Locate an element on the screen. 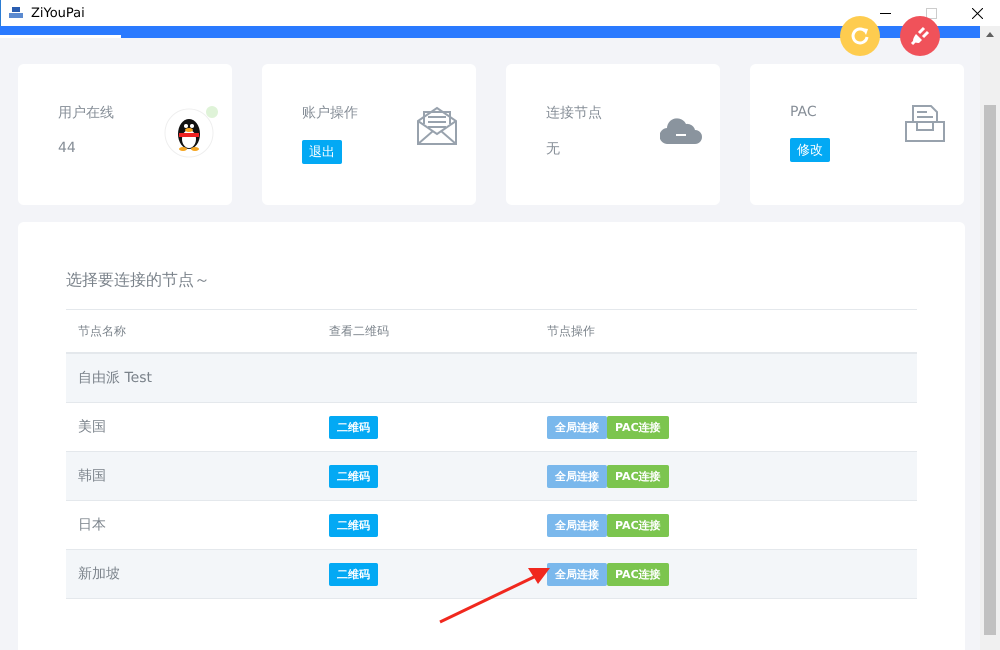 The width and height of the screenshot is (1000, 650). node-name: 日本 is located at coordinates (92, 525).